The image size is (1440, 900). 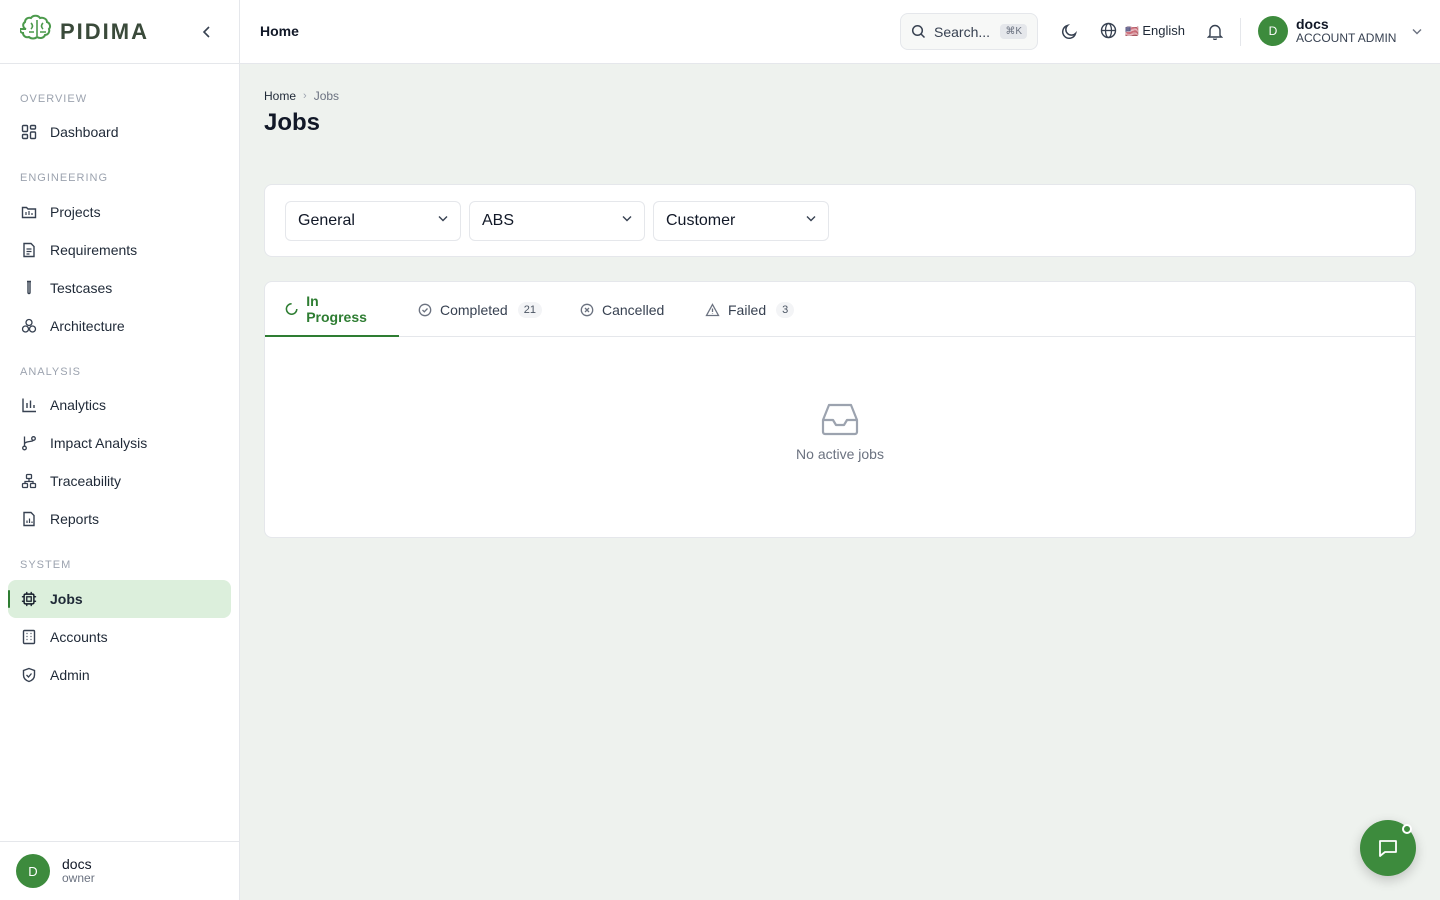 What do you see at coordinates (557, 221) in the screenshot?
I see `project-select: ABS` at bounding box center [557, 221].